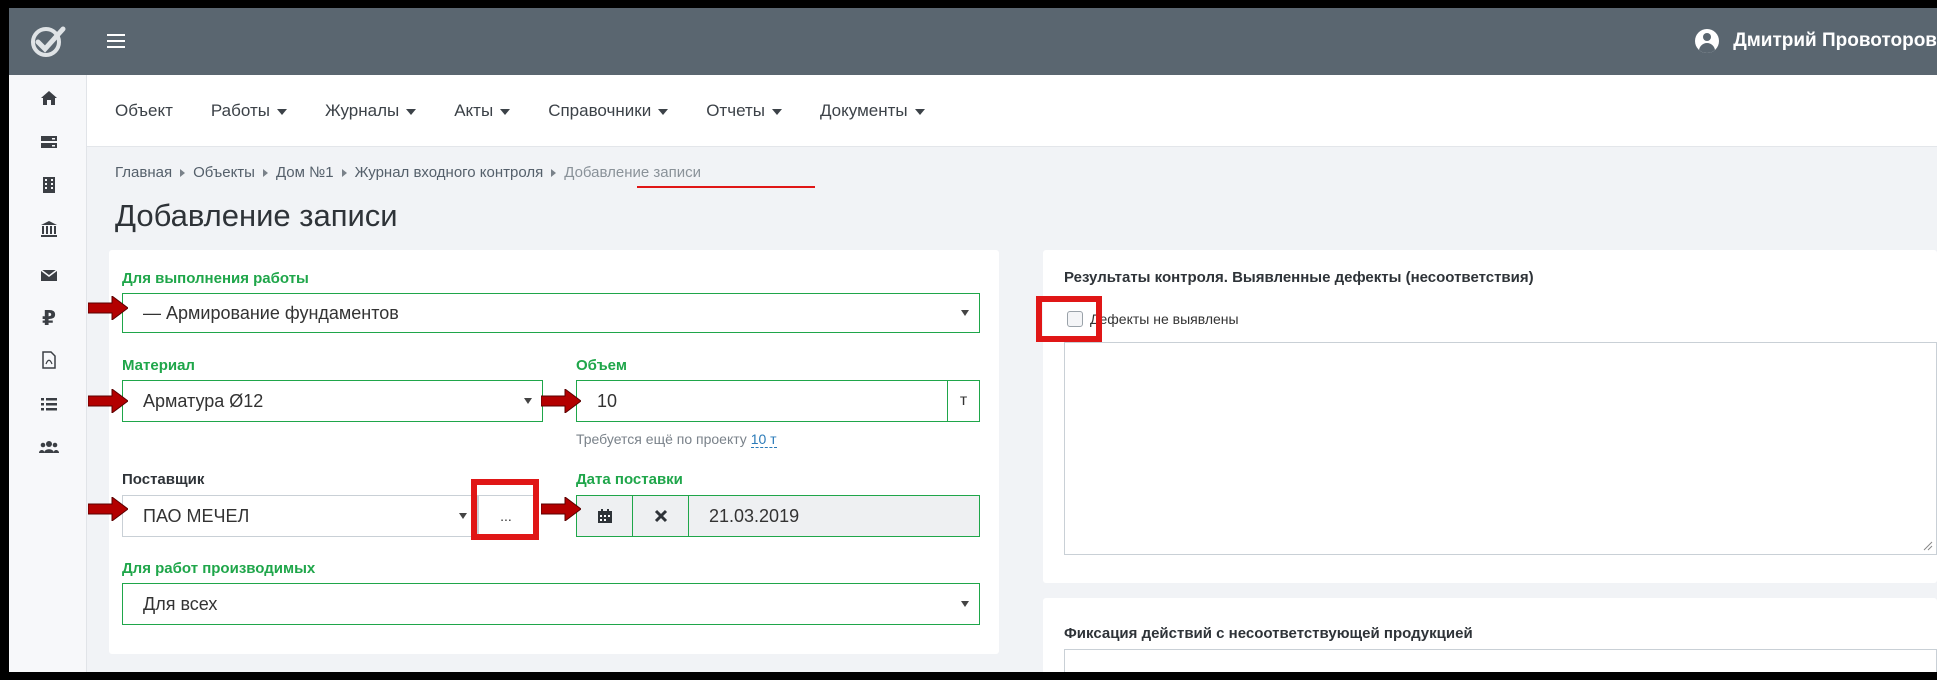 This screenshot has height=680, width=1937. I want to click on nav-item-label: Работы, so click(240, 110).